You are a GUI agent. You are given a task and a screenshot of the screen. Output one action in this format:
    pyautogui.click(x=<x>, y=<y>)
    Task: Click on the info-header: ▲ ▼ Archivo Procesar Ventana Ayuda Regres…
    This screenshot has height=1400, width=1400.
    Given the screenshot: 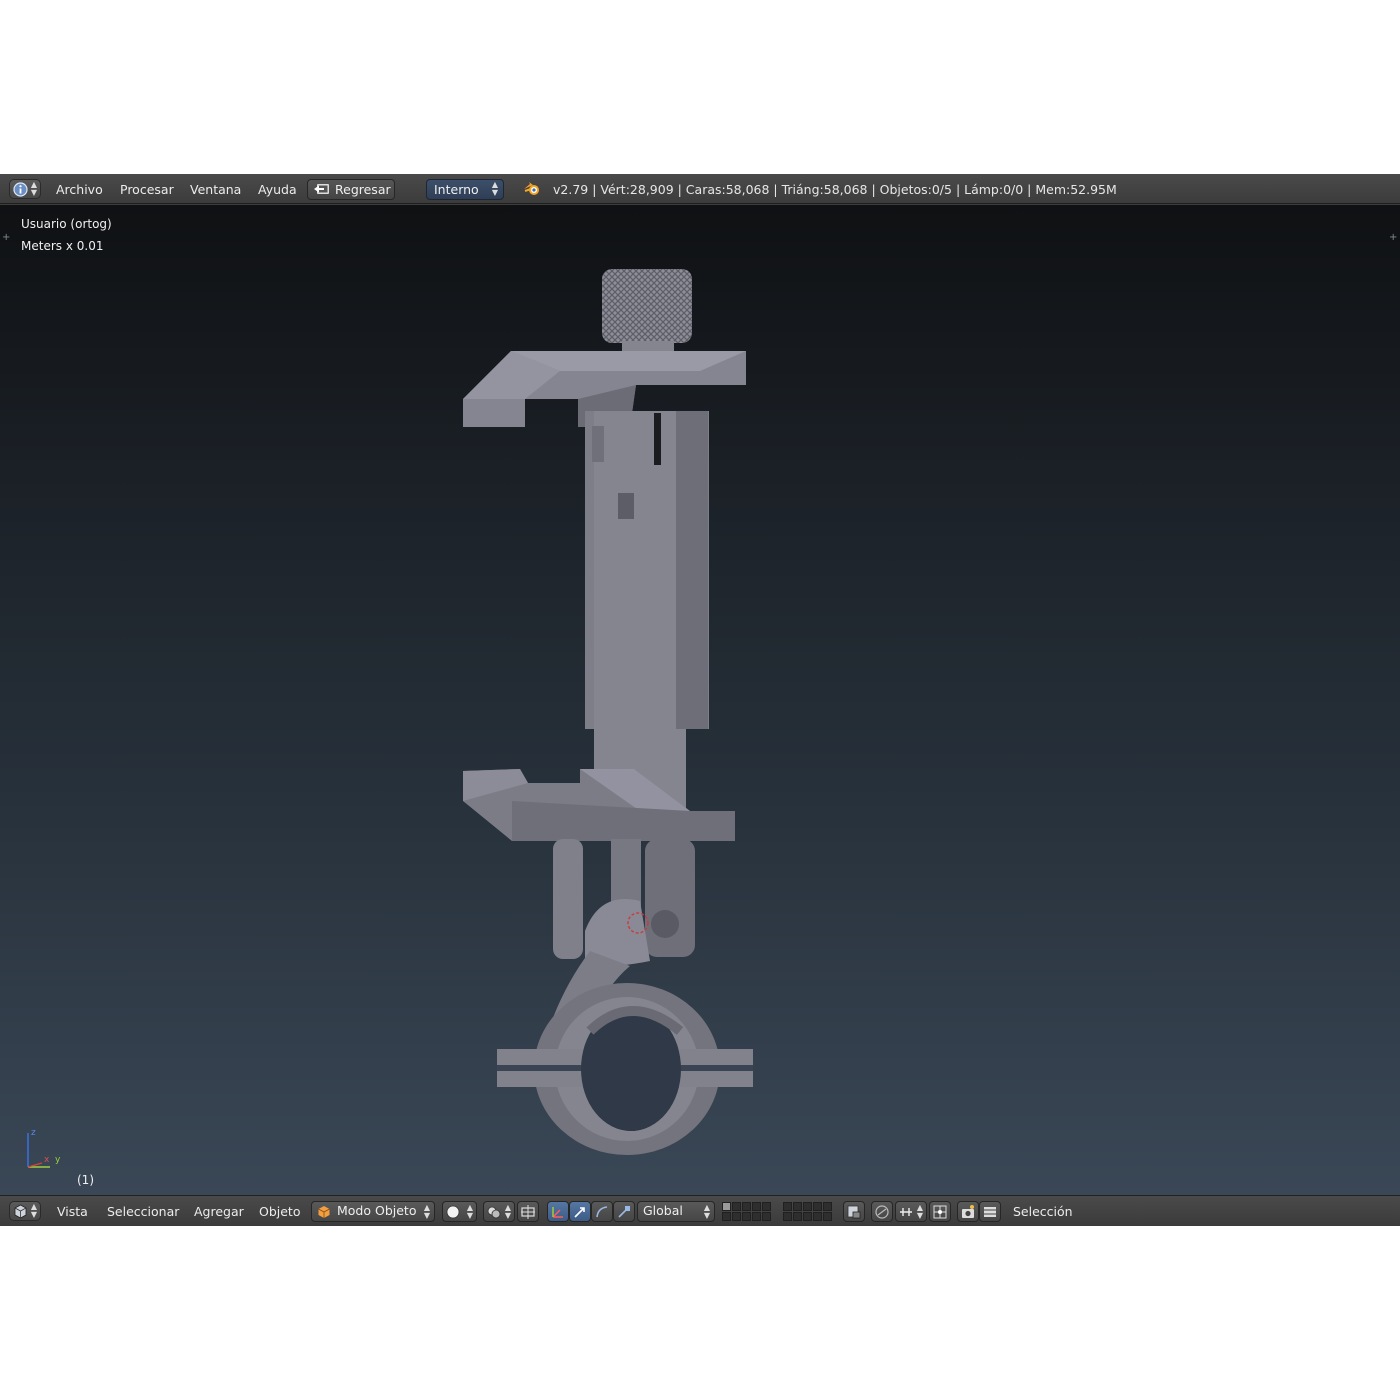 What is the action you would take?
    pyautogui.click(x=700, y=189)
    